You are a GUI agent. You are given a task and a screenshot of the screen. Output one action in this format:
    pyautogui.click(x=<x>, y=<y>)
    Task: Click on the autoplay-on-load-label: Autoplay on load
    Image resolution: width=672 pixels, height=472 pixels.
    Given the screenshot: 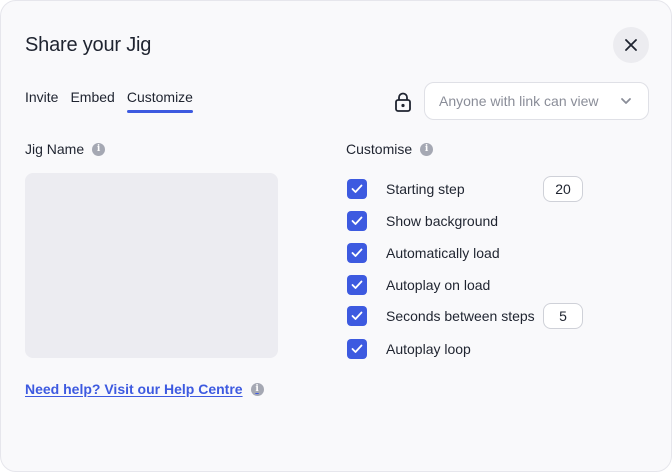 What is the action you would take?
    pyautogui.click(x=438, y=285)
    